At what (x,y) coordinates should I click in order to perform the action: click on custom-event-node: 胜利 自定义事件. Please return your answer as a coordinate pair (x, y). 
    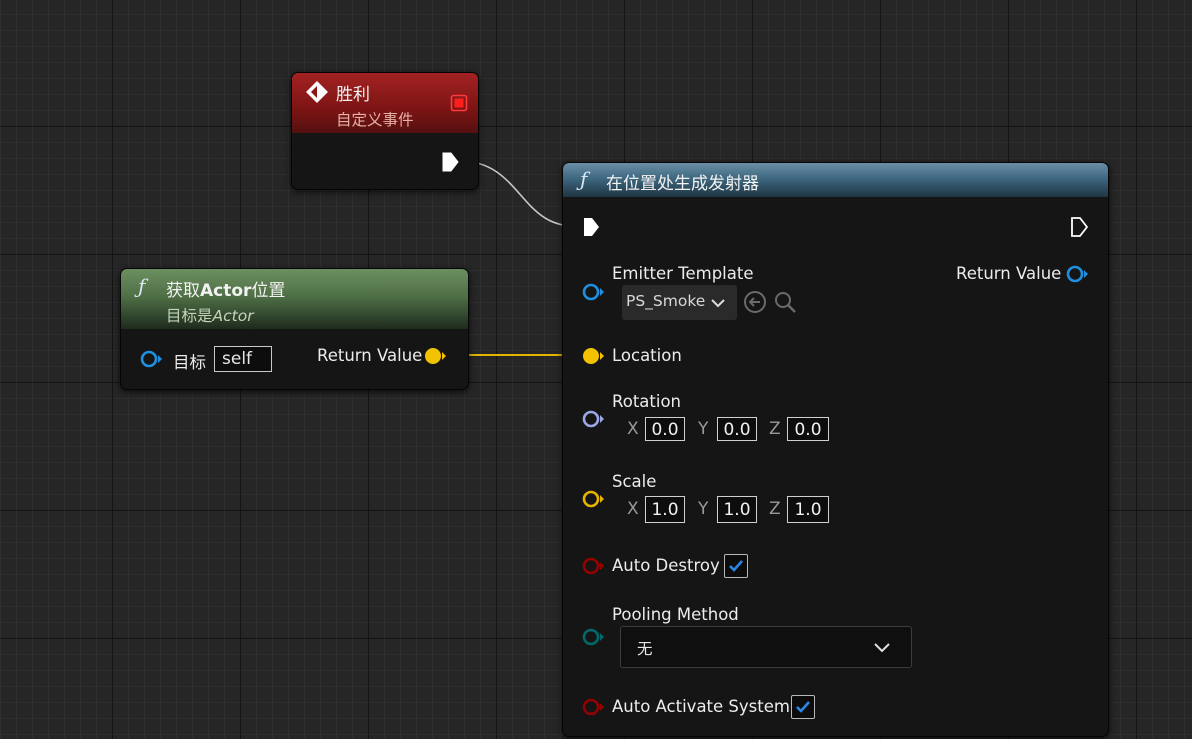
    Looking at the image, I should click on (385, 131).